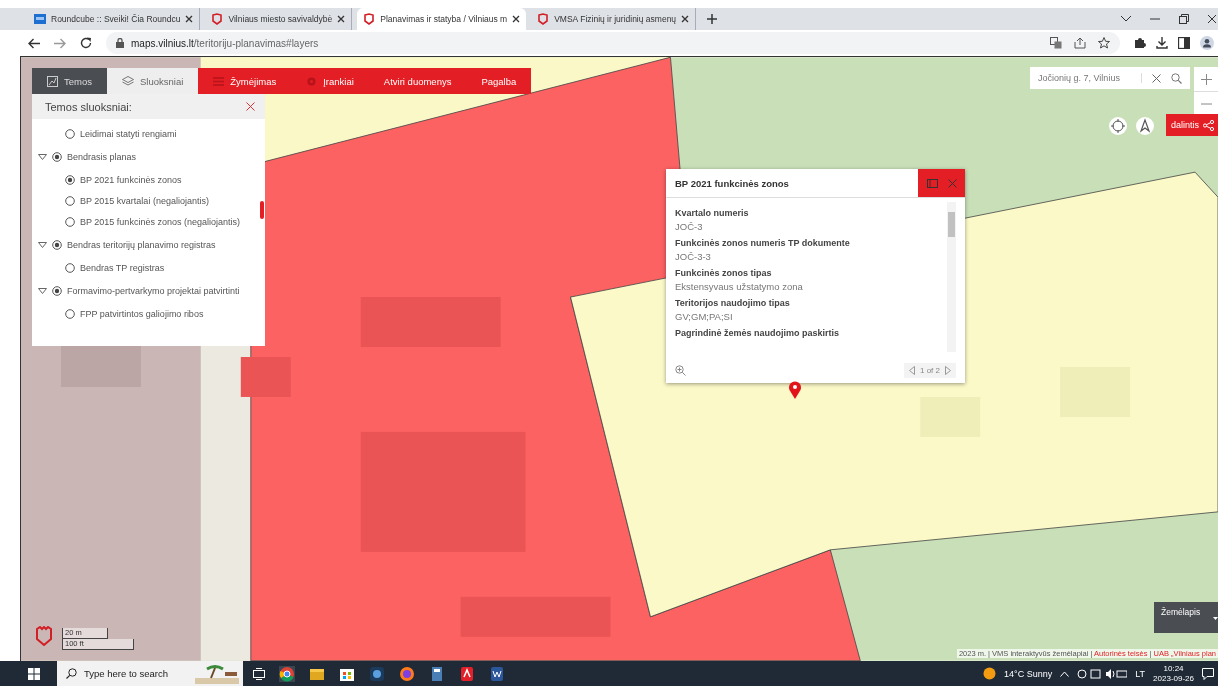 The image size is (1218, 686). What do you see at coordinates (1208, 673) in the screenshot?
I see `notification-icon` at bounding box center [1208, 673].